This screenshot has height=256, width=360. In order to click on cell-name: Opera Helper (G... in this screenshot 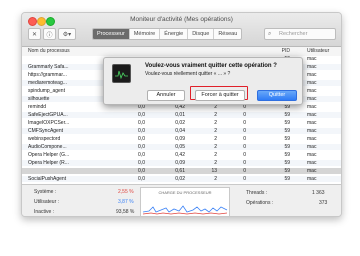, I will do `click(49, 155)`.